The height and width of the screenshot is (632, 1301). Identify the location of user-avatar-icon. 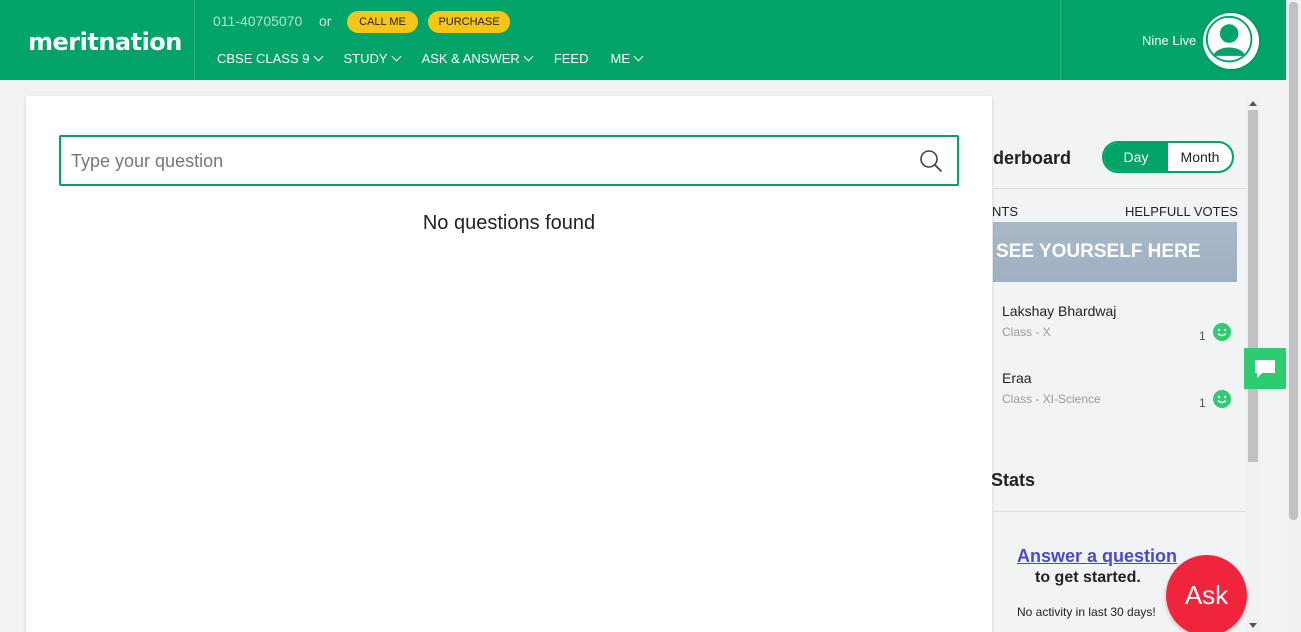
(1229, 39).